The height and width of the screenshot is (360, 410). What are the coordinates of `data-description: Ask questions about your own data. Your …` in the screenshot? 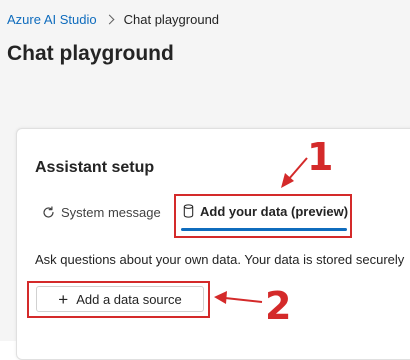 It's located at (220, 259).